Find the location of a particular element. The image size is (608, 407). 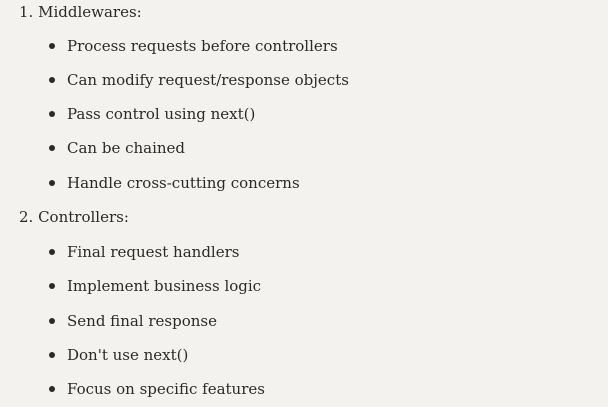

section-title-middlewares: 1. Middlewares: is located at coordinates (80, 12).